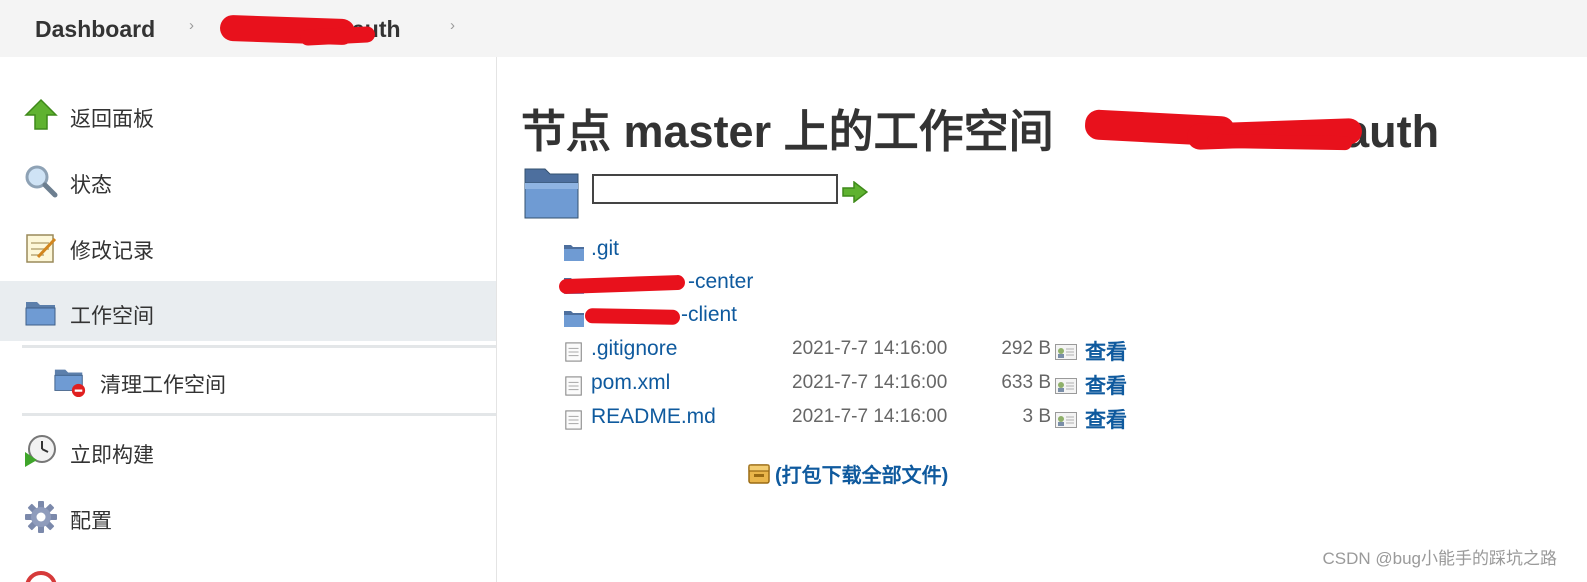  What do you see at coordinates (863, 317) in the screenshot?
I see `list-item: -client` at bounding box center [863, 317].